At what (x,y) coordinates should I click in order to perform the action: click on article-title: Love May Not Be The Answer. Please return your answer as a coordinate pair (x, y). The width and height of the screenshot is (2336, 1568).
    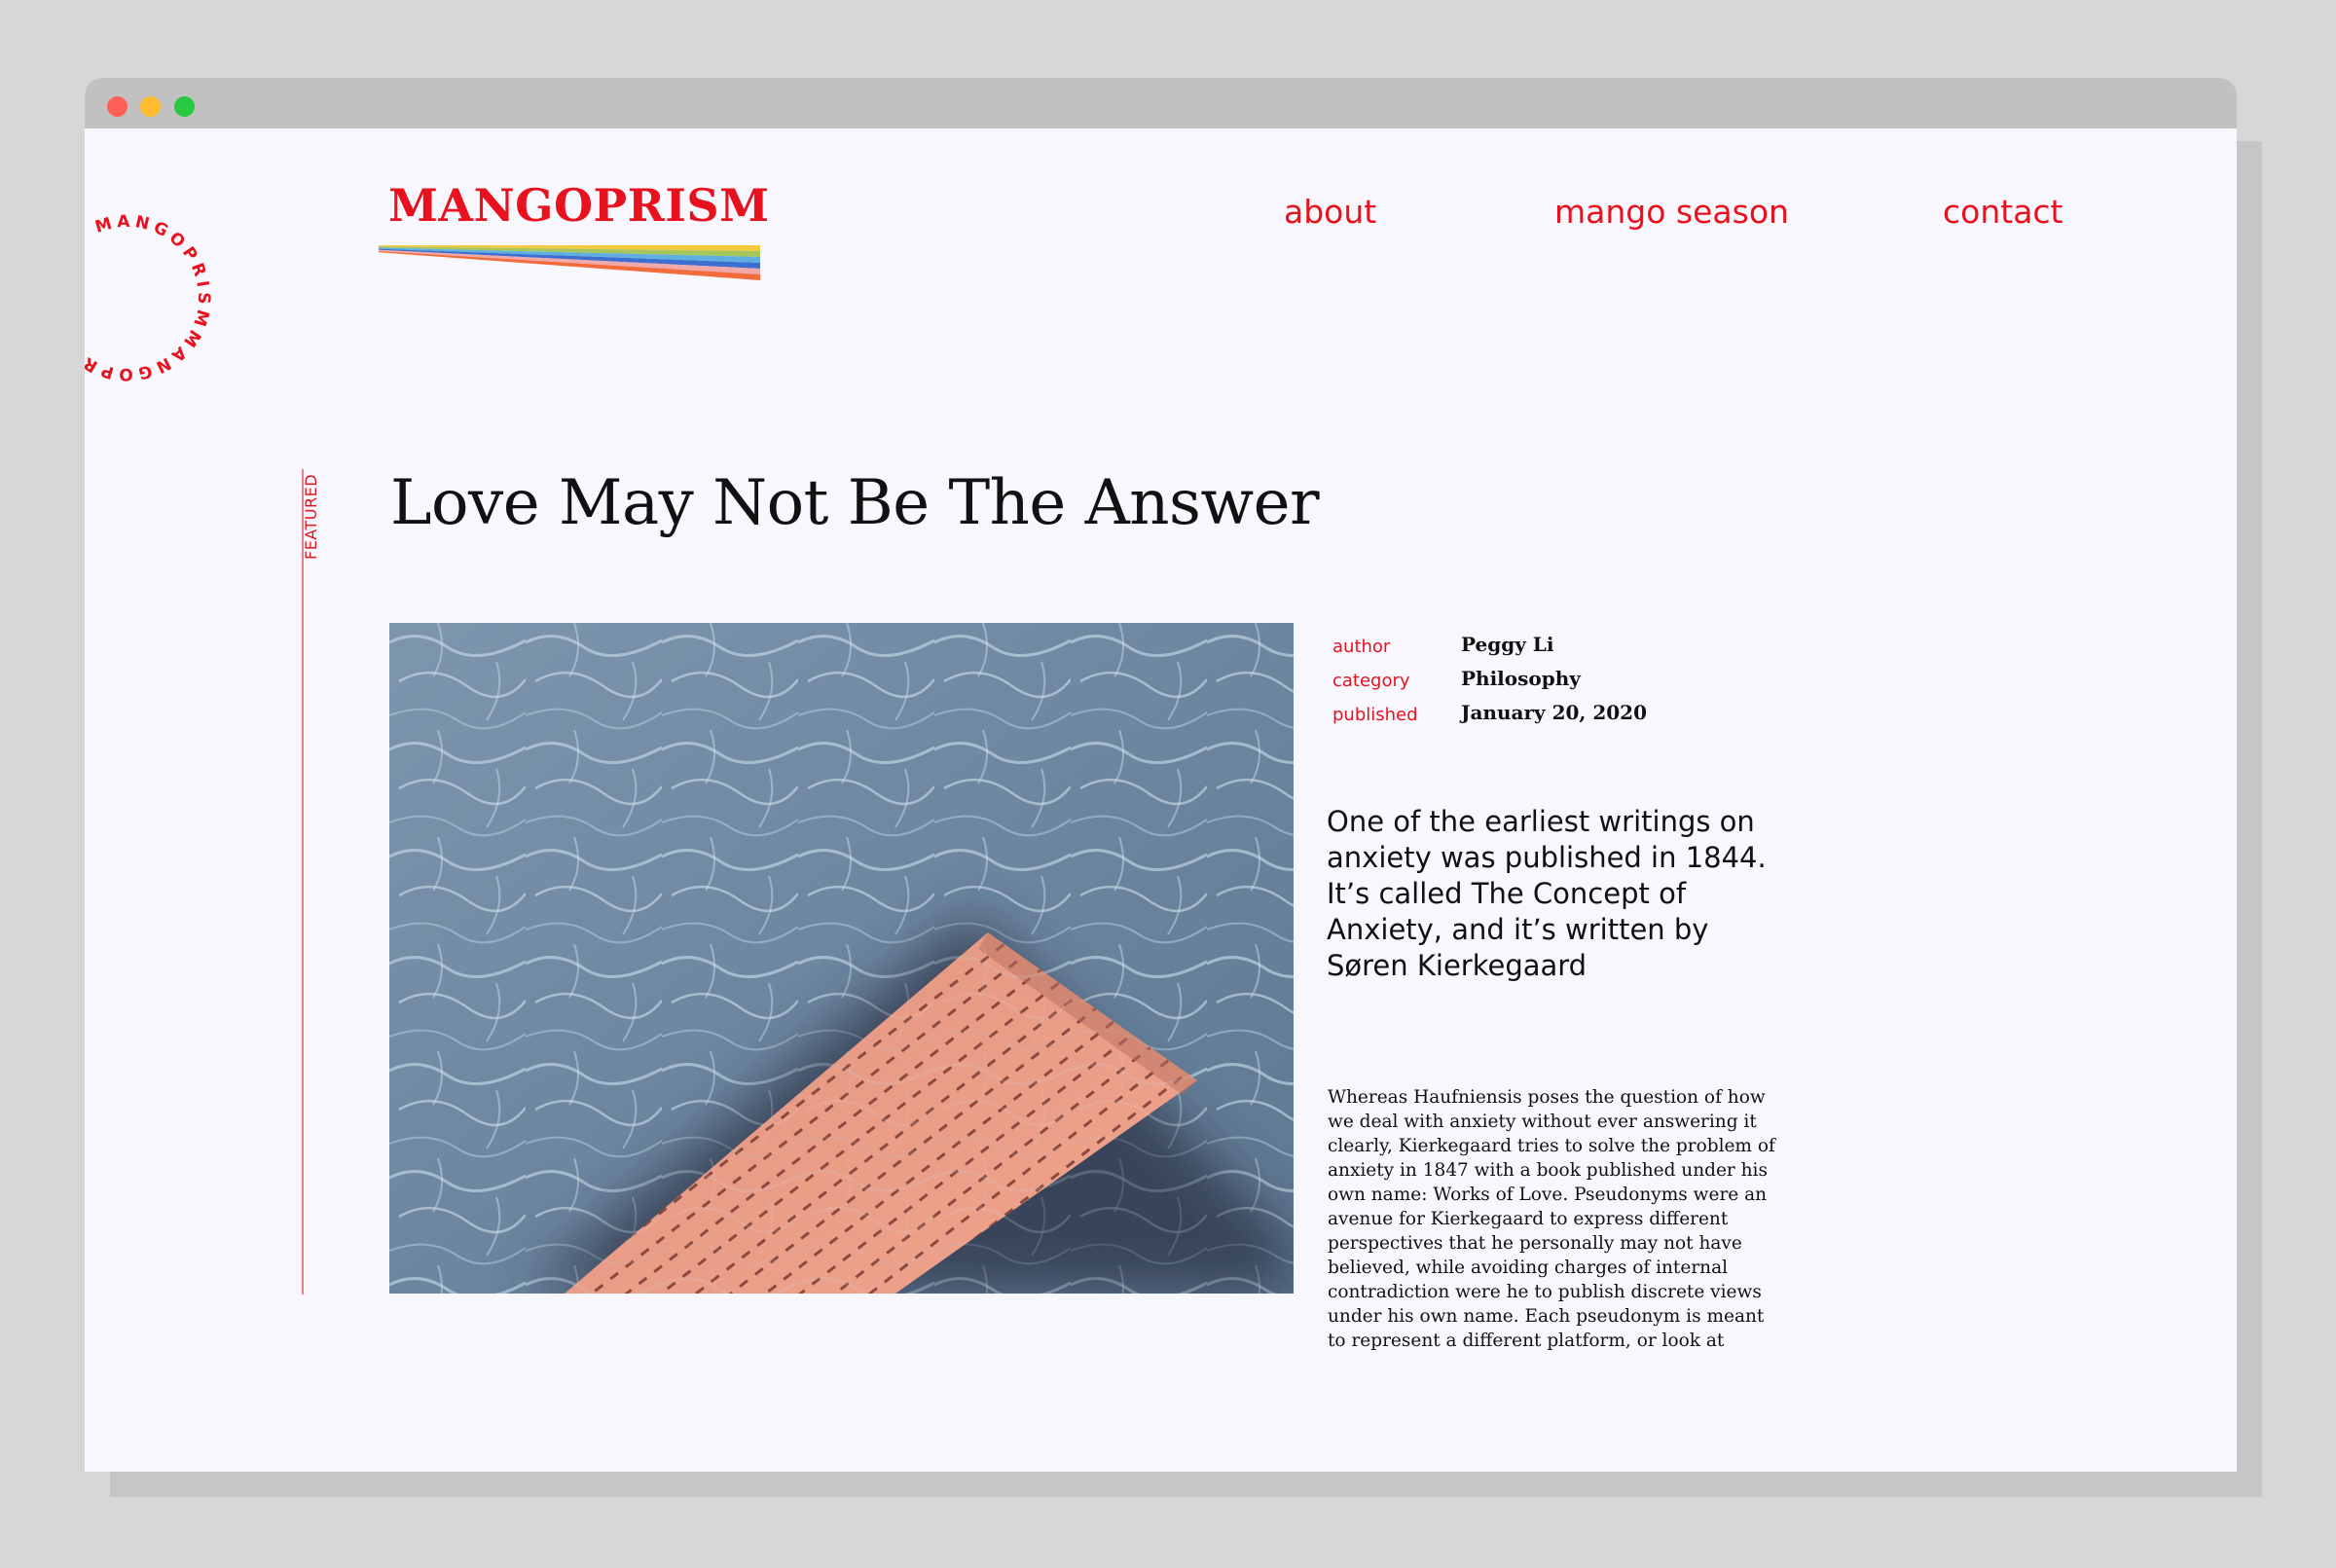
    Looking at the image, I should click on (855, 503).